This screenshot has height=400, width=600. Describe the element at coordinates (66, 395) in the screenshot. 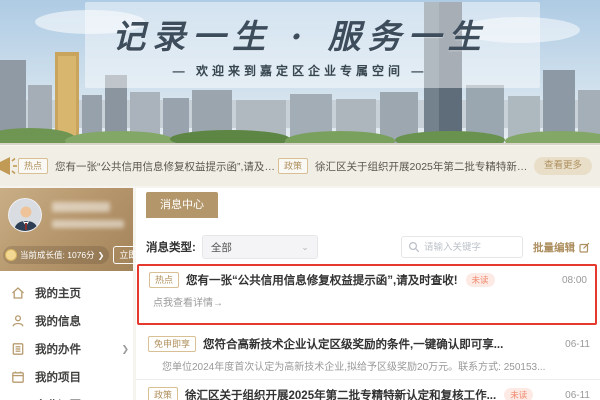

I see `sidebar-item-enterprise-license: 企业证照` at that location.